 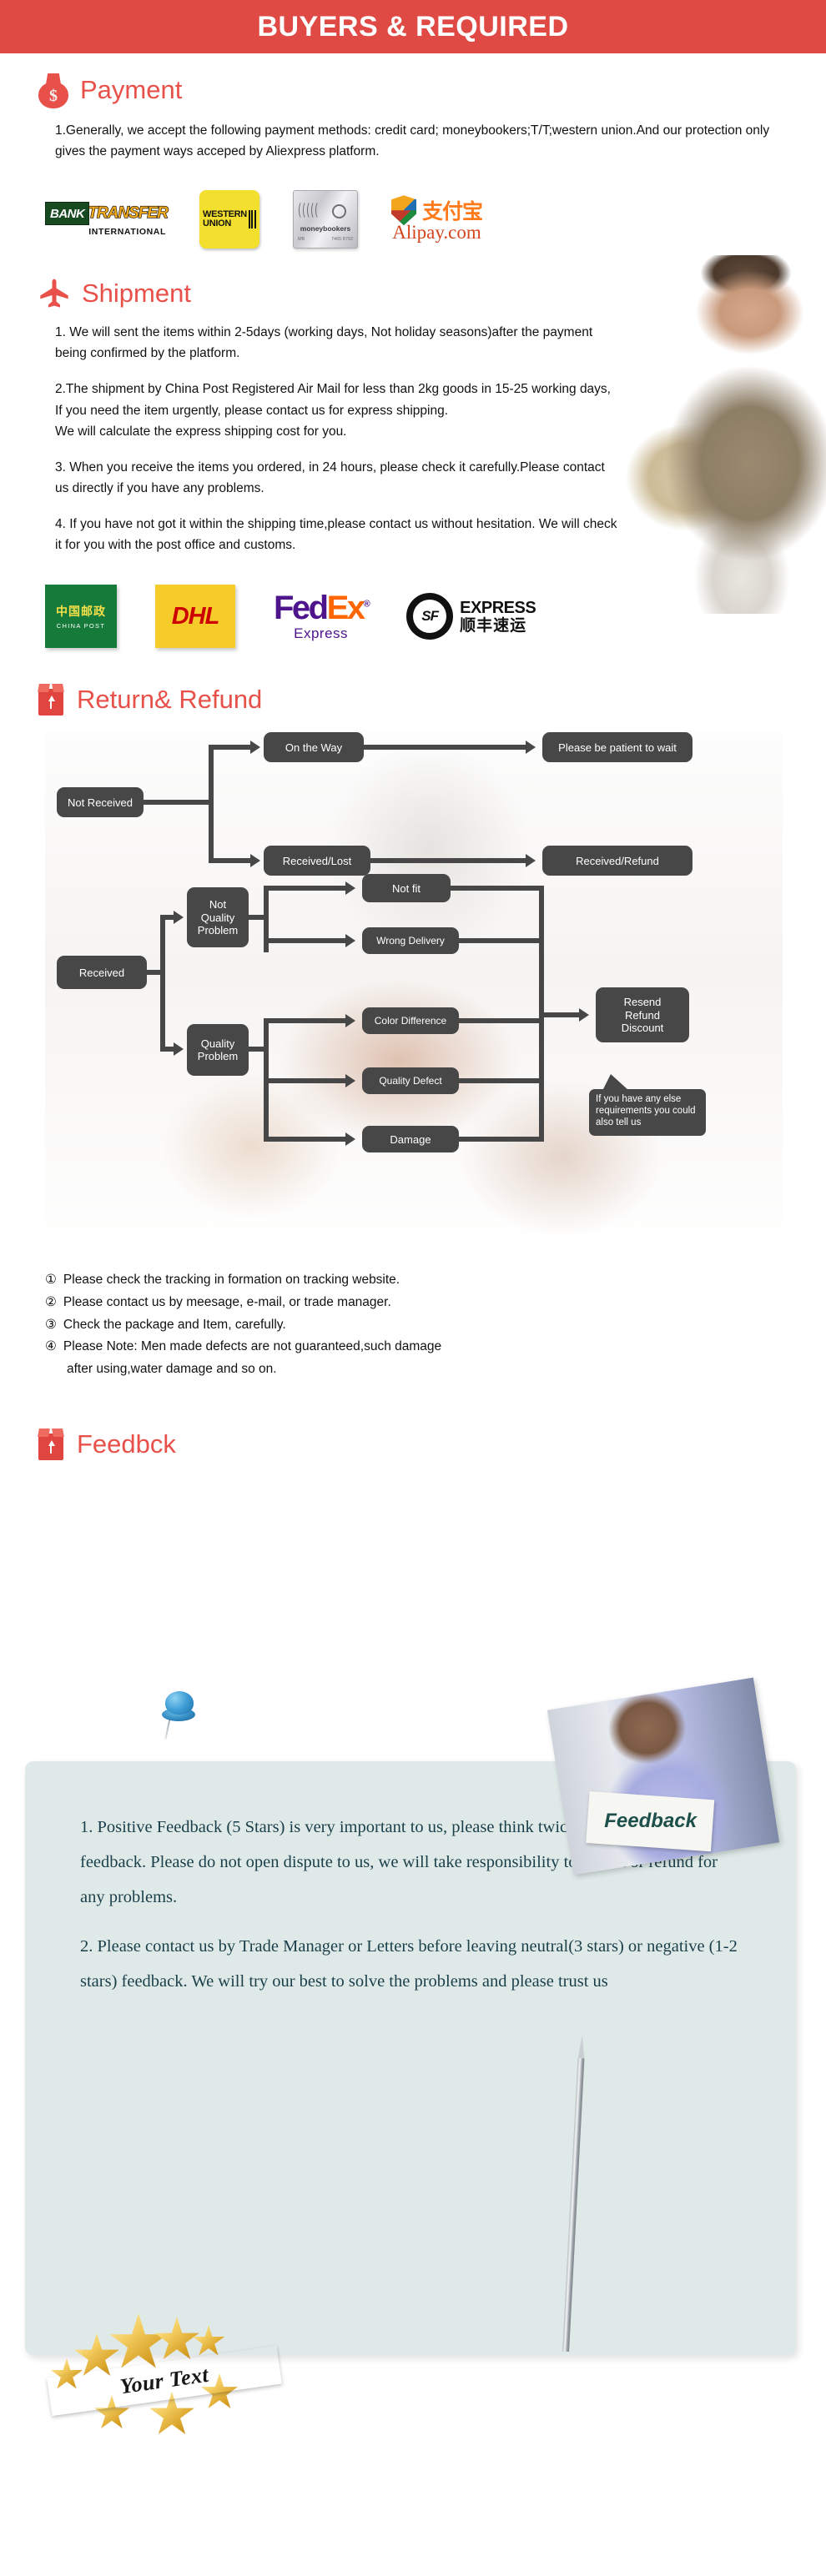 I want to click on sf-express-logo: SF EXPRESS 顺丰速运, so click(x=471, y=616).